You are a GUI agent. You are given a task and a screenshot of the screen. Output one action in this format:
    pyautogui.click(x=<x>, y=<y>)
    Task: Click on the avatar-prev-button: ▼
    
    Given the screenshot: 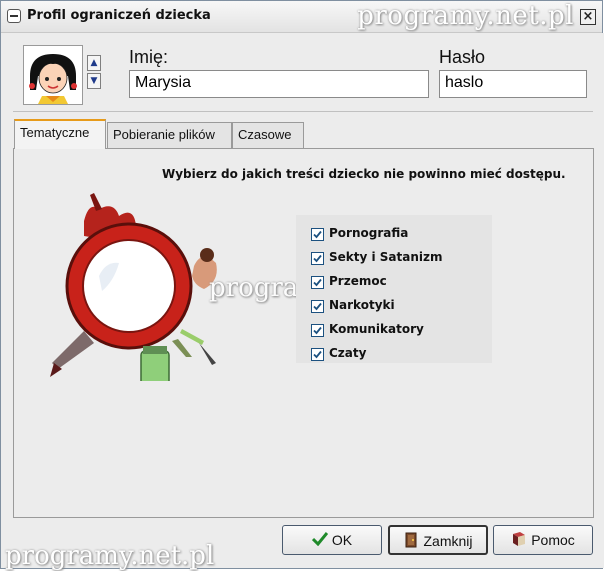 What is the action you would take?
    pyautogui.click(x=94, y=81)
    